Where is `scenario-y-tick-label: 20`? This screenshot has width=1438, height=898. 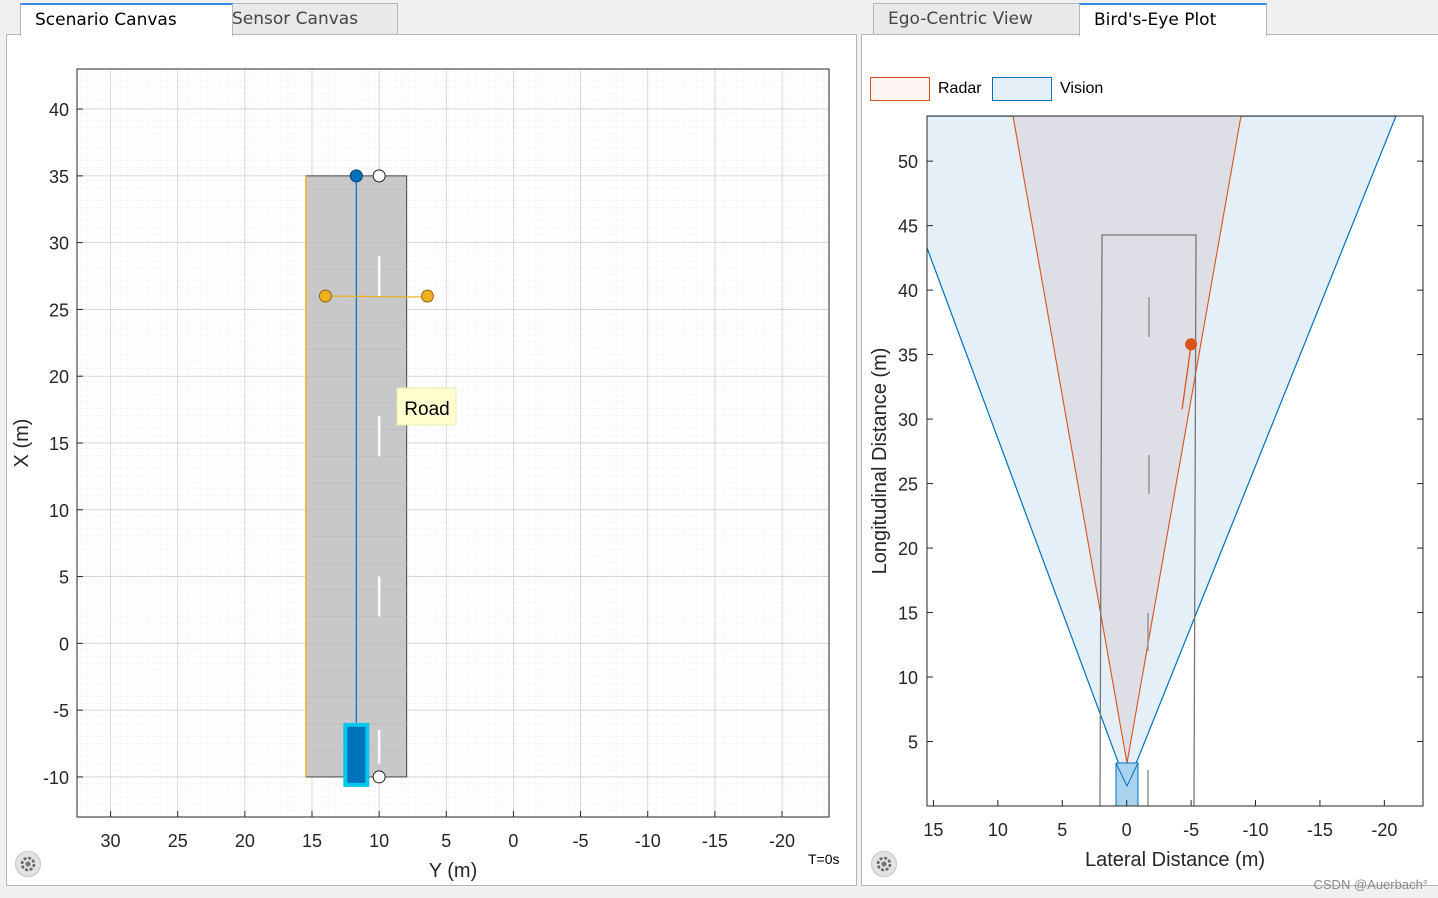
scenario-y-tick-label: 20 is located at coordinates (59, 377).